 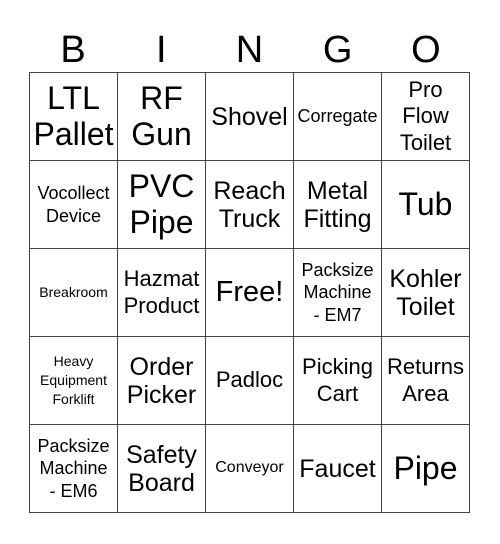 I want to click on header-letter-b: B, so click(x=73, y=50).